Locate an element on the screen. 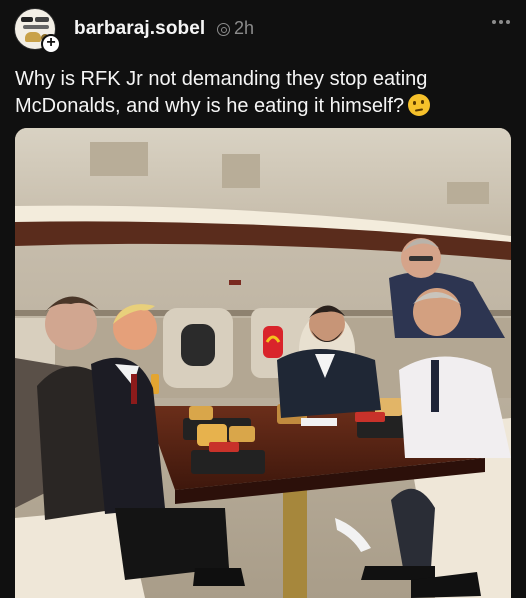 This screenshot has width=526, height=598. username: barbaraj.sobel is located at coordinates (139, 29).